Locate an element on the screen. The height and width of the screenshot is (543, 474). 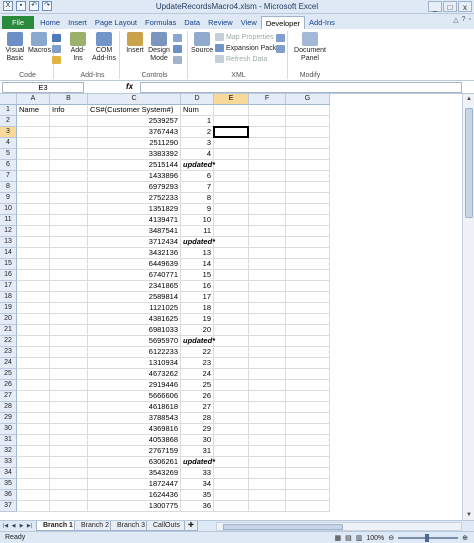
cell-c34: 3543269 is located at coordinates (134, 473).